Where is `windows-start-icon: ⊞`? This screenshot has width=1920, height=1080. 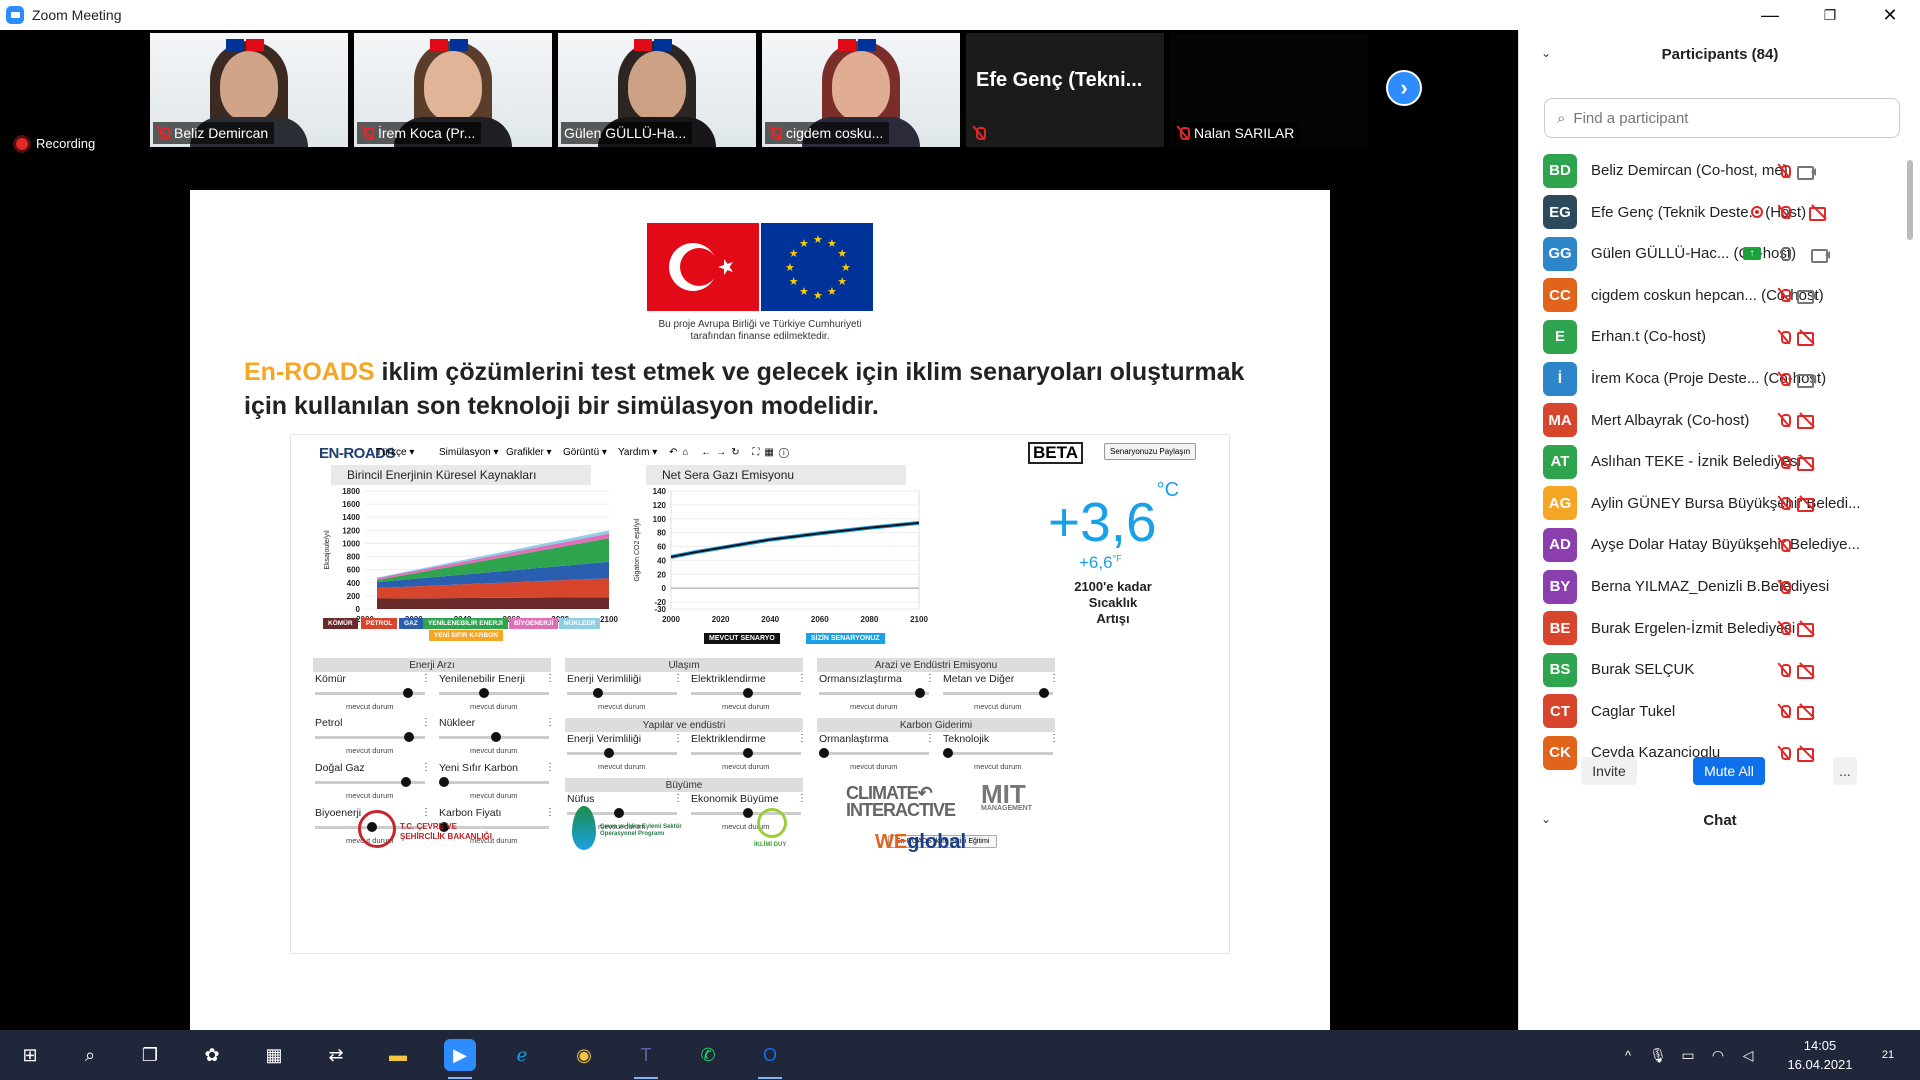
windows-start-icon: ⊞ is located at coordinates (30, 1055).